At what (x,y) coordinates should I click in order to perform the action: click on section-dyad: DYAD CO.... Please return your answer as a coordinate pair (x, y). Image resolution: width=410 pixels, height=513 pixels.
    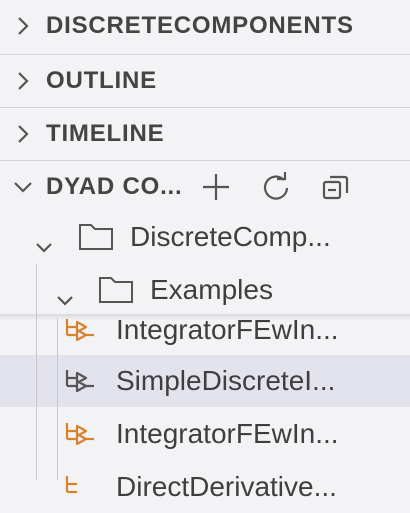
    Looking at the image, I should click on (205, 186).